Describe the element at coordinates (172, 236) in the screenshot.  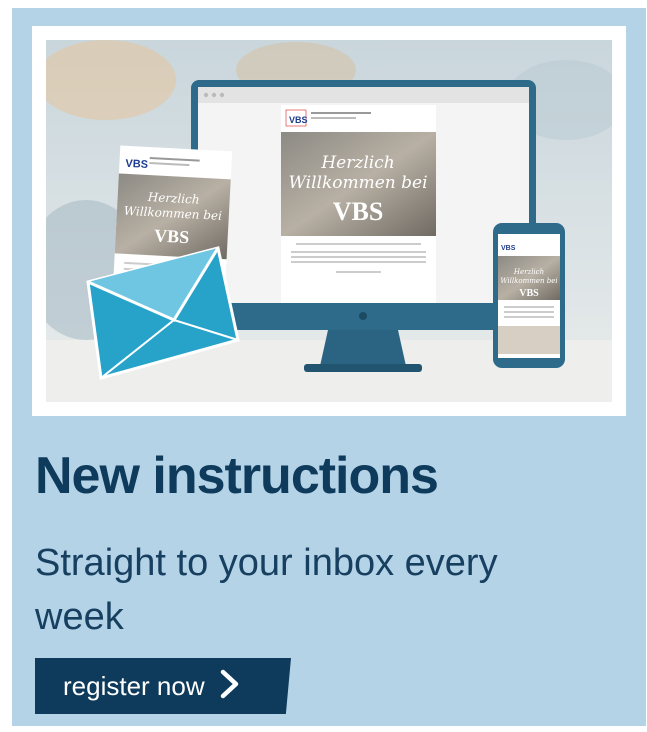
I see `letter-greeting-logo: VBS` at that location.